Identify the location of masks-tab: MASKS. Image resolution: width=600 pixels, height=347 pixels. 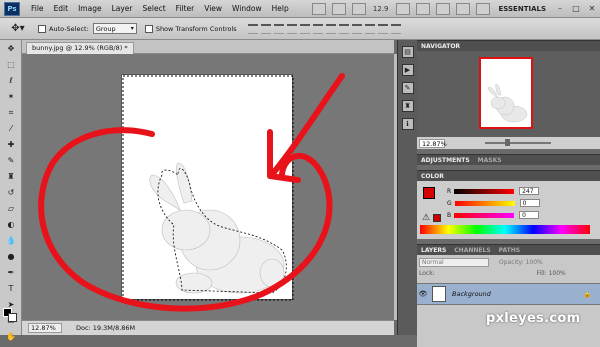
(490, 160).